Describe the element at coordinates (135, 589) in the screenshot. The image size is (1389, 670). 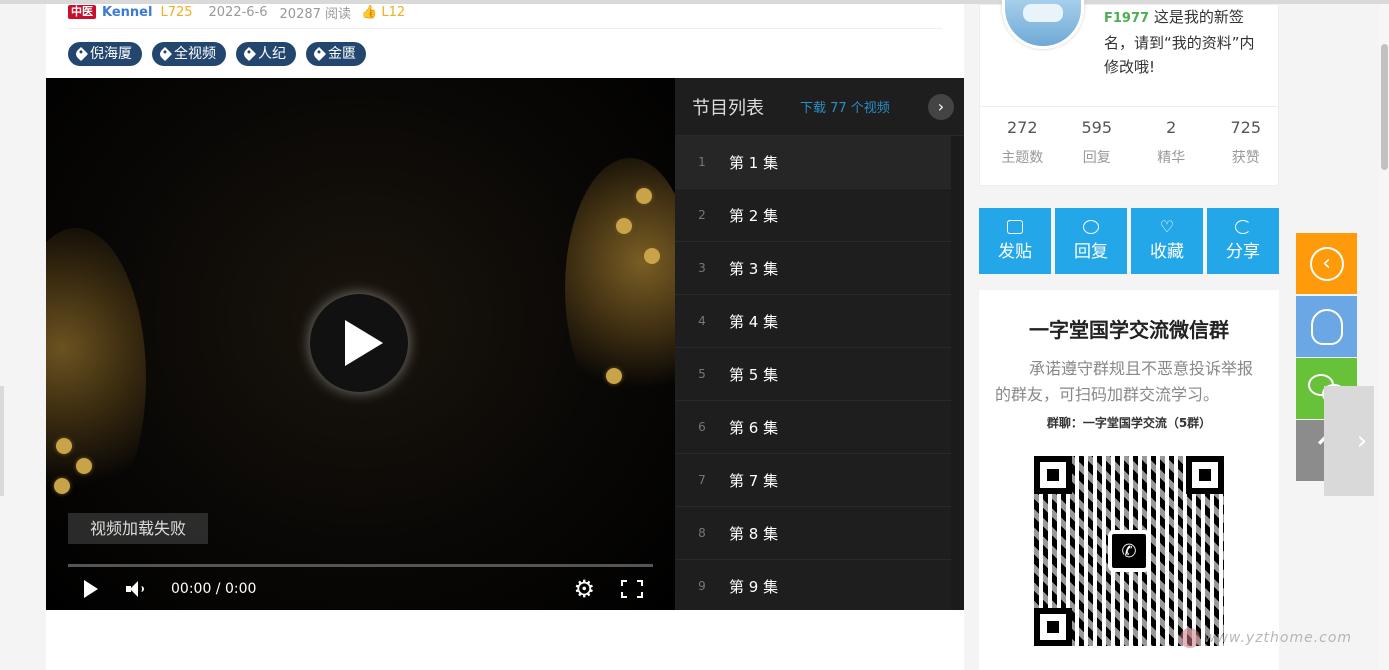
I see `volume-icon` at that location.